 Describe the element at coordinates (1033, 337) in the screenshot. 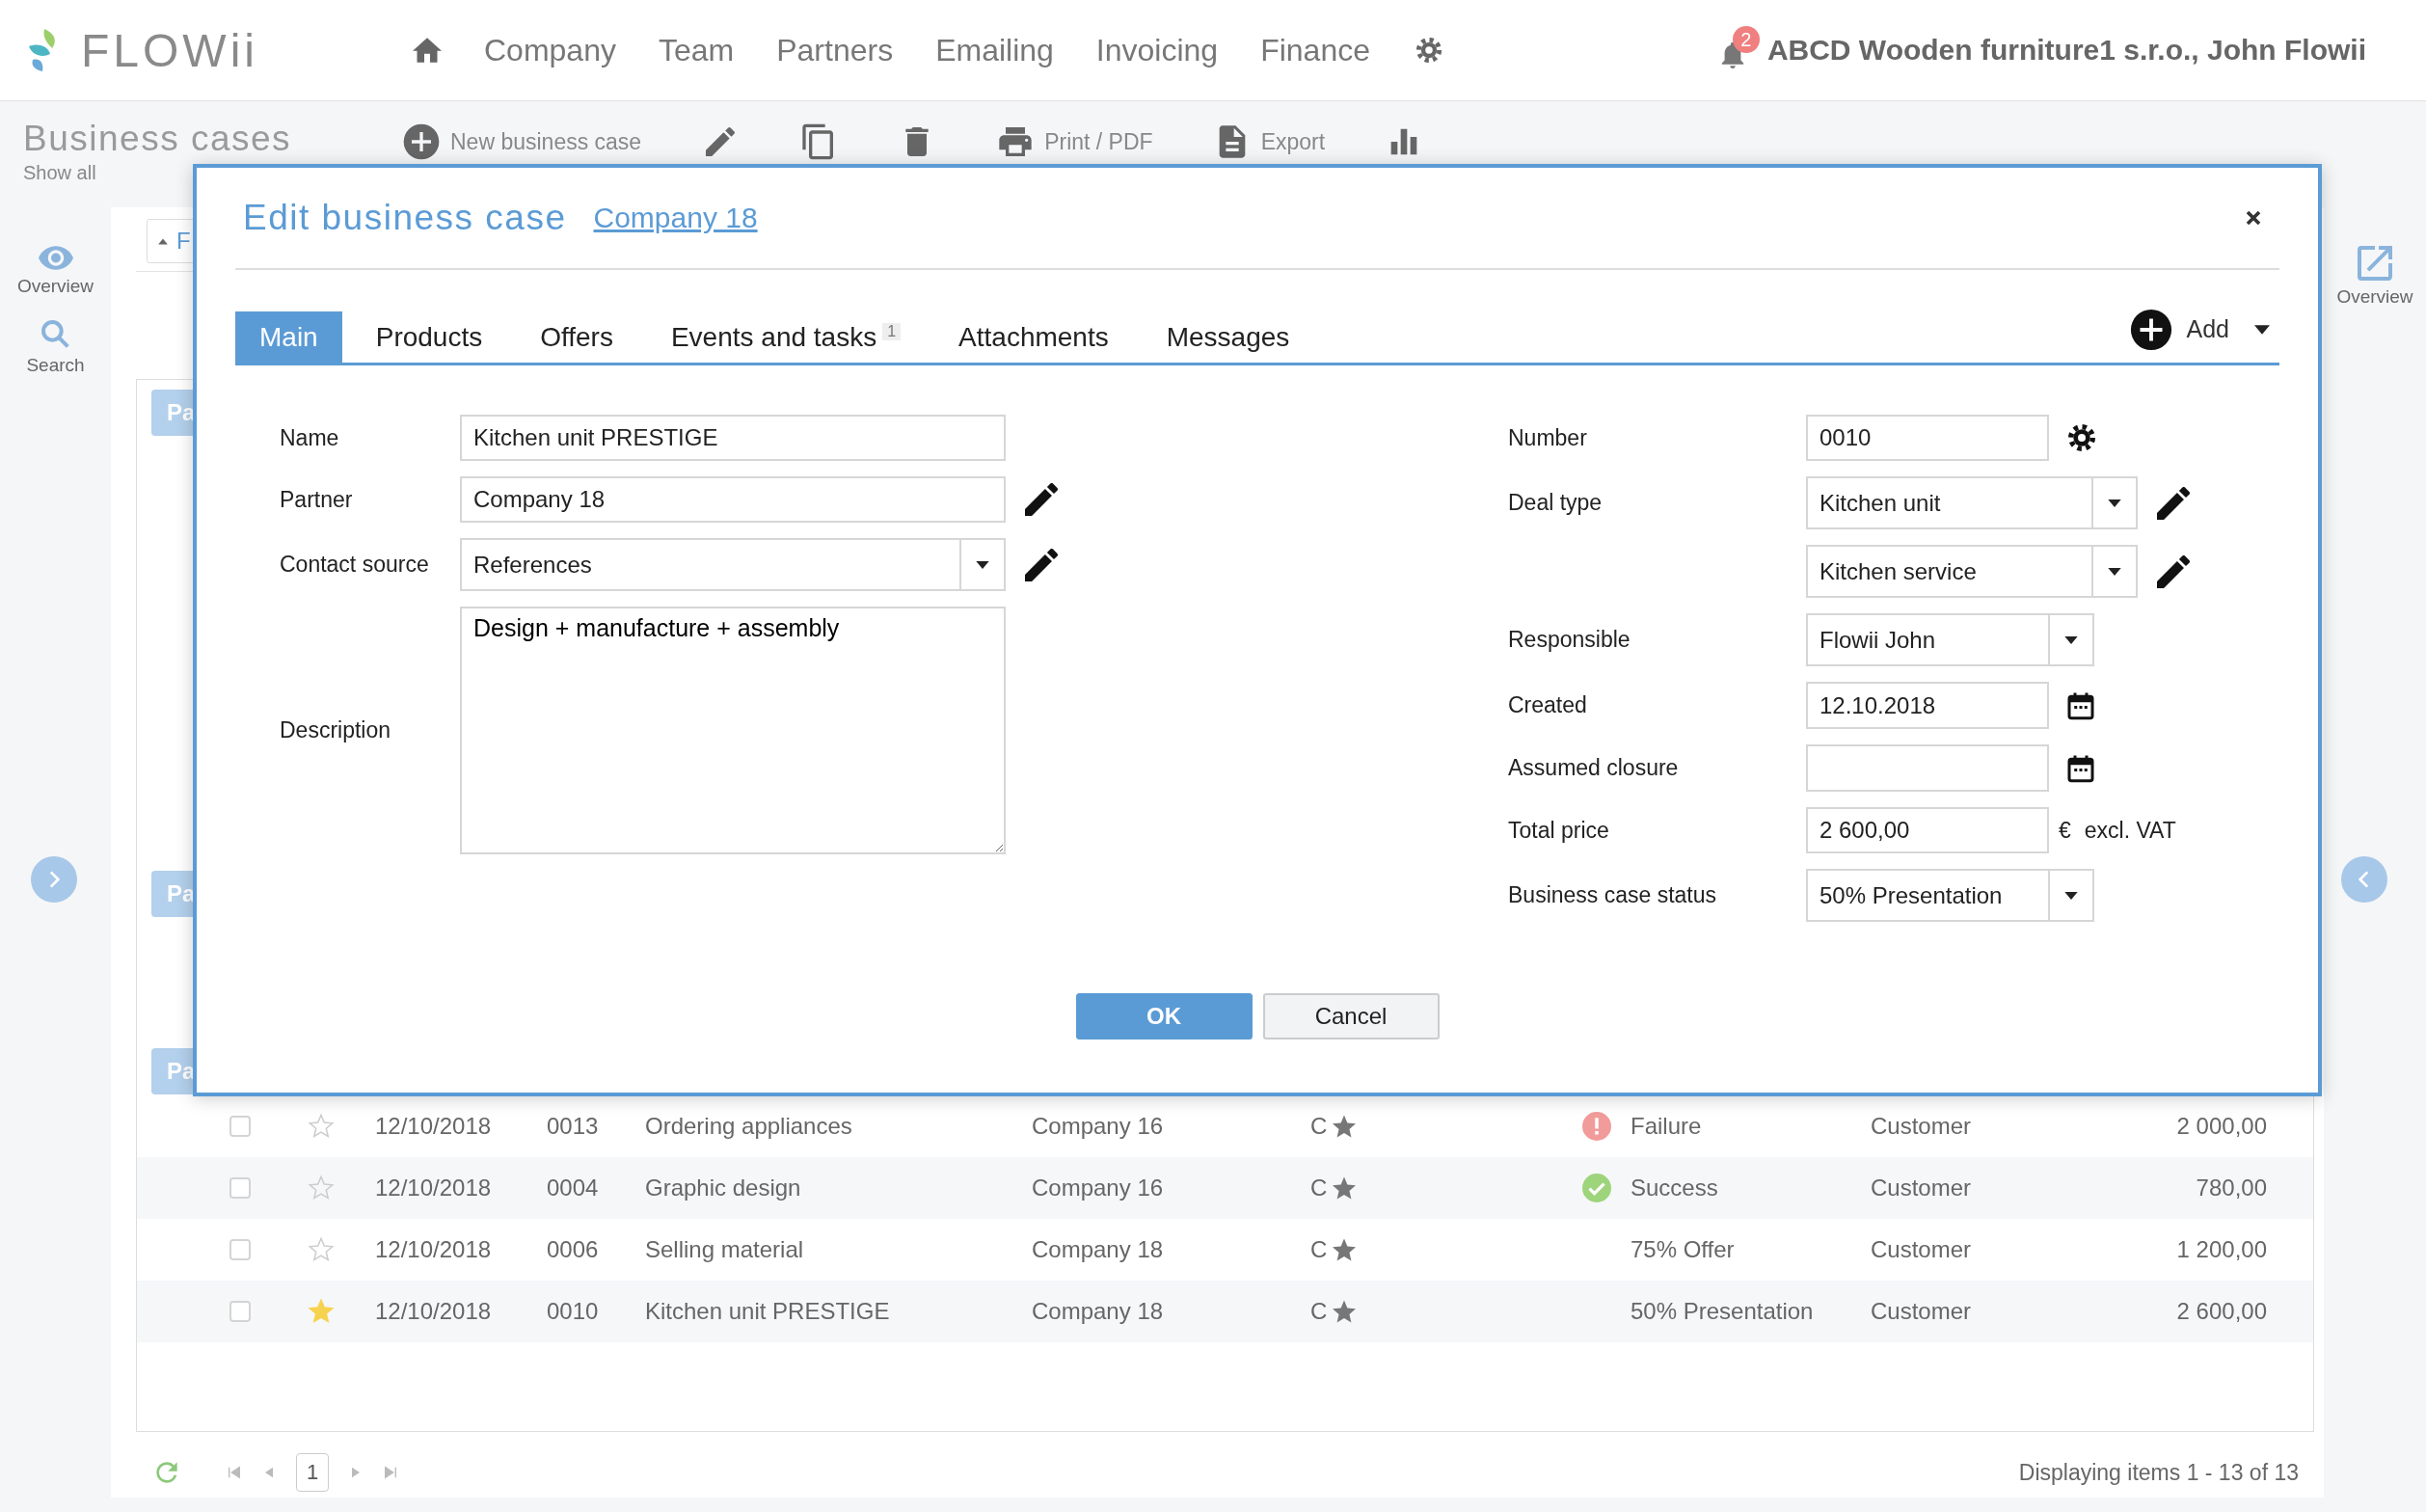

I see `tab: Attachments` at that location.